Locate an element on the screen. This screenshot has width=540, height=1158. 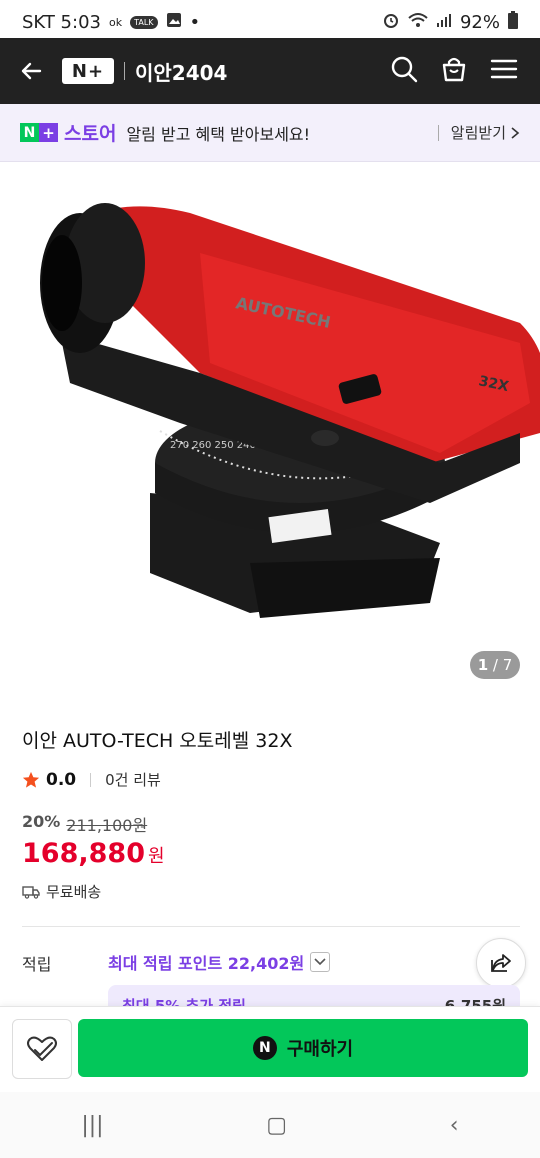
store-name: 이안2404 is located at coordinates (181, 72).